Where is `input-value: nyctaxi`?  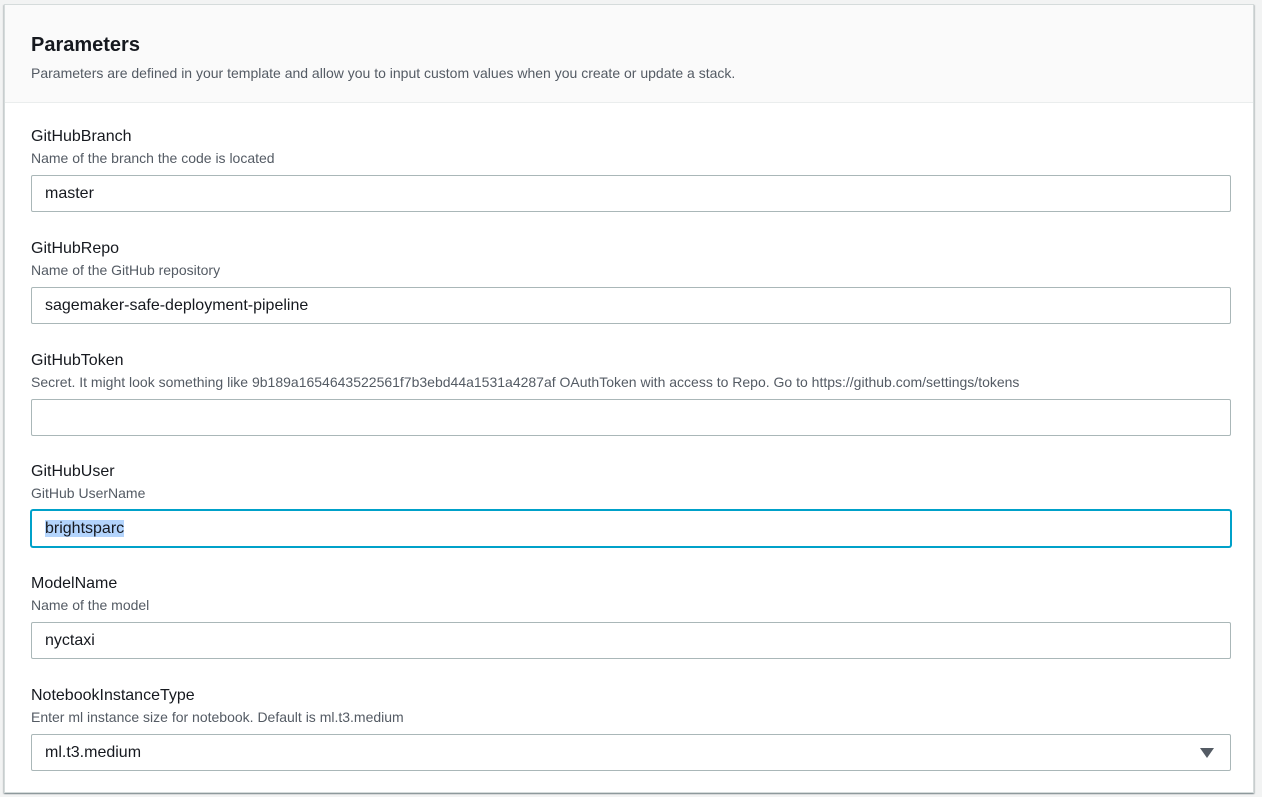 input-value: nyctaxi is located at coordinates (70, 640).